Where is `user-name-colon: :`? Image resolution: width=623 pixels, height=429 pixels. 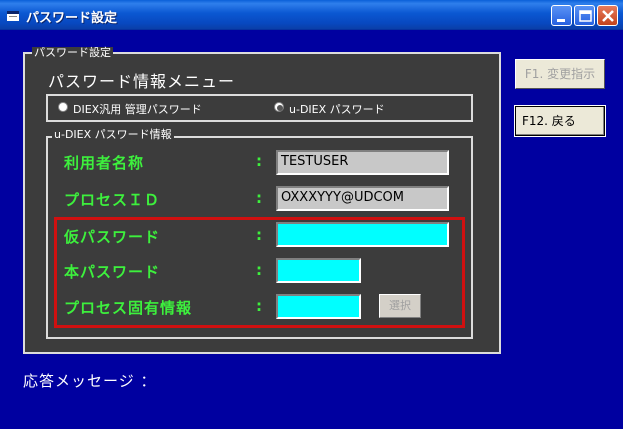 user-name-colon: : is located at coordinates (259, 161).